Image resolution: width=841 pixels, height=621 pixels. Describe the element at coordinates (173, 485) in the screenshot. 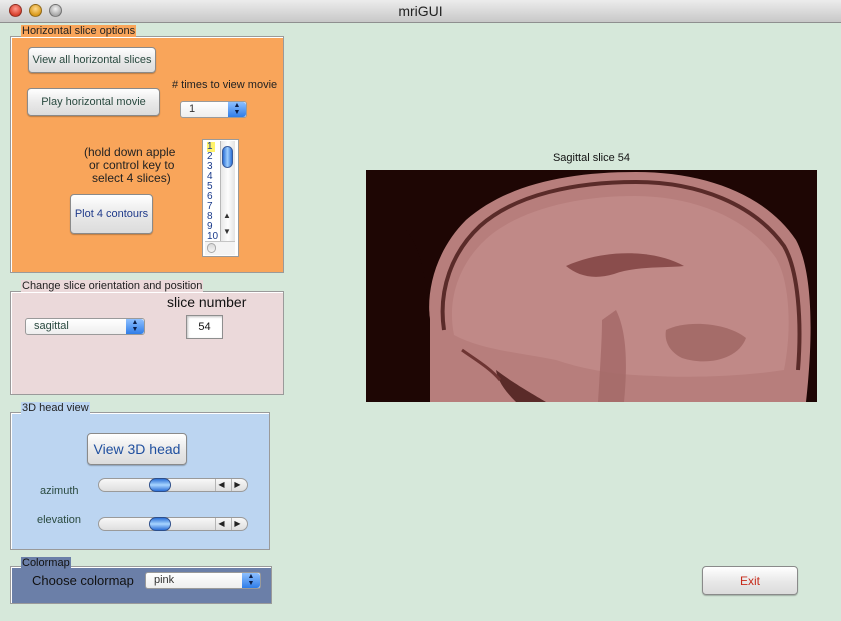

I see `azimuth-slider: ◀ ▶` at that location.